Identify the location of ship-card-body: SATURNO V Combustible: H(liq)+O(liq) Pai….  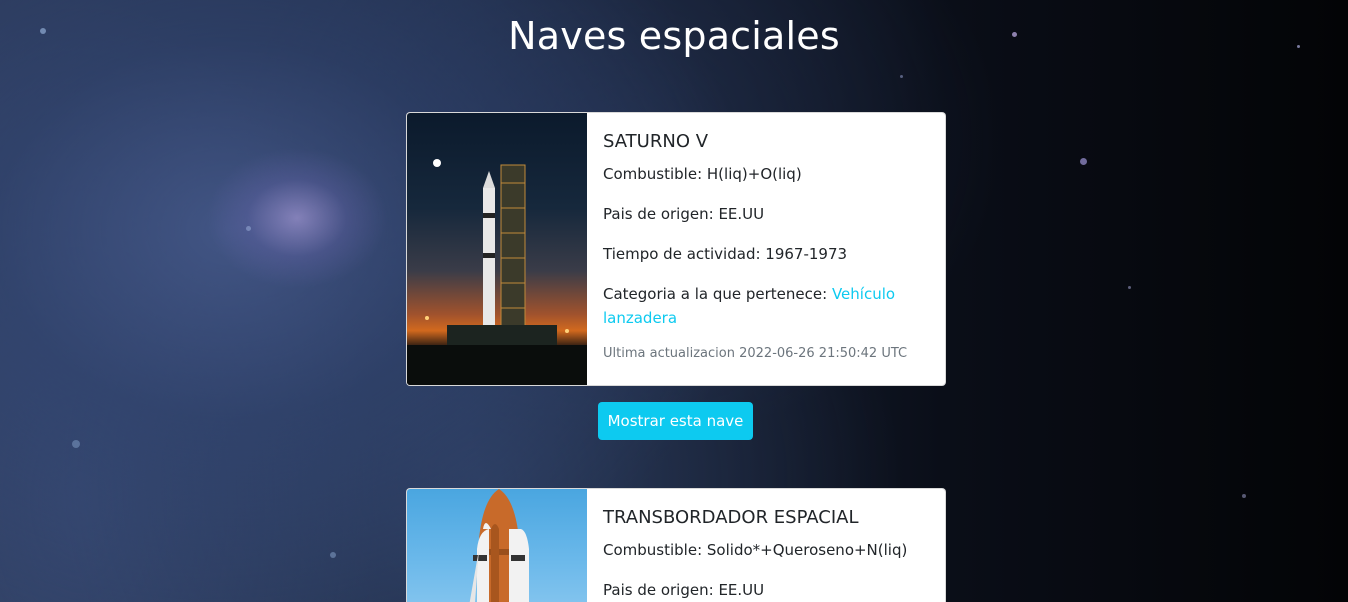
(766, 249).